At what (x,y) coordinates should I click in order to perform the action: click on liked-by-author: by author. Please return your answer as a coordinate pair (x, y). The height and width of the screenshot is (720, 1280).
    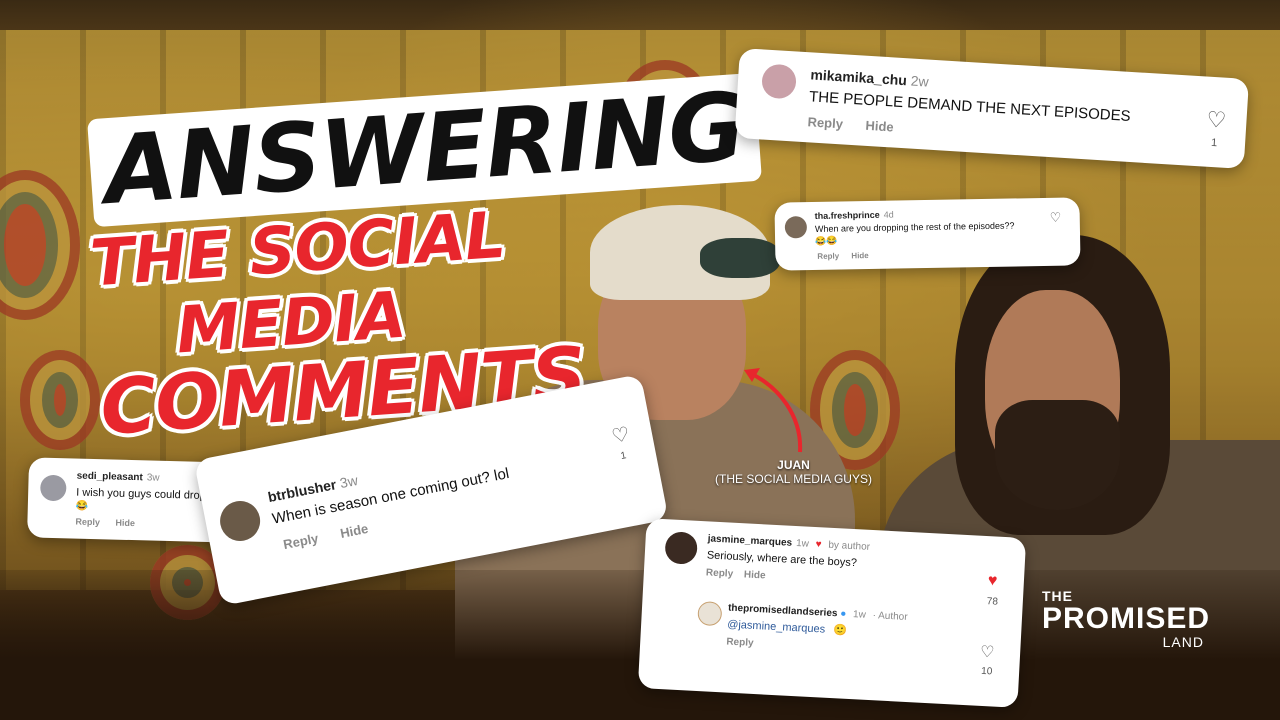
    Looking at the image, I should click on (849, 546).